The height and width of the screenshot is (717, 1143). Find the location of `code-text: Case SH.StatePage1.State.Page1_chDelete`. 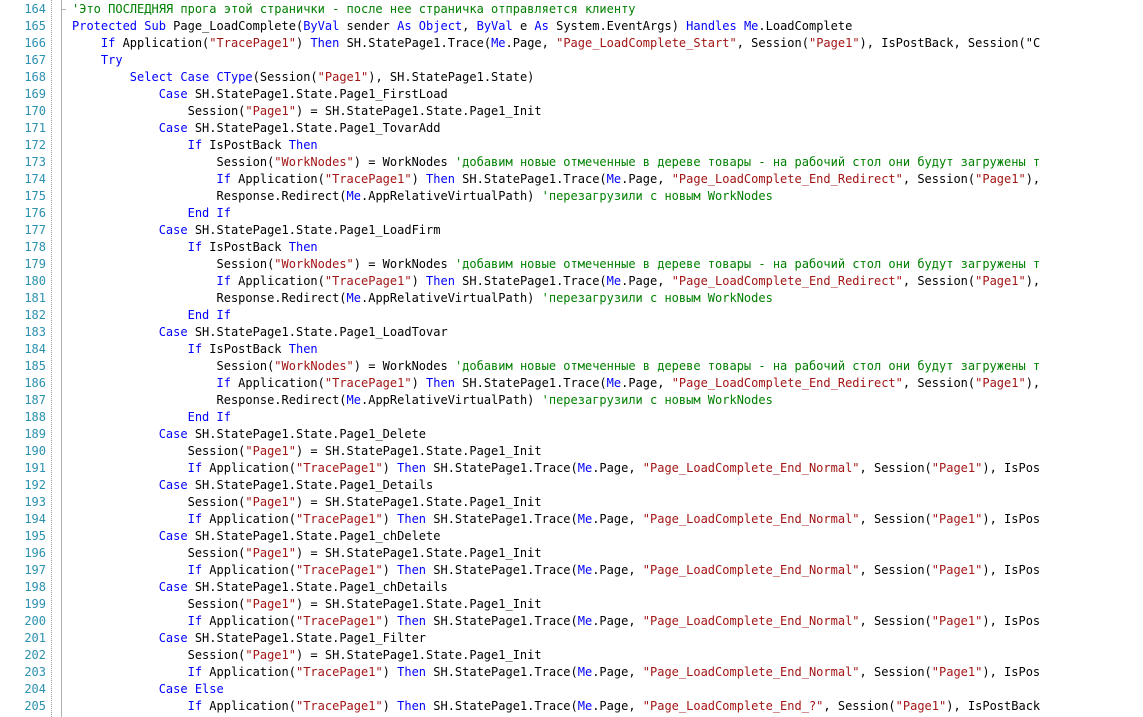

code-text: Case SH.StatePage1.State.Page1_chDelete is located at coordinates (256, 536).